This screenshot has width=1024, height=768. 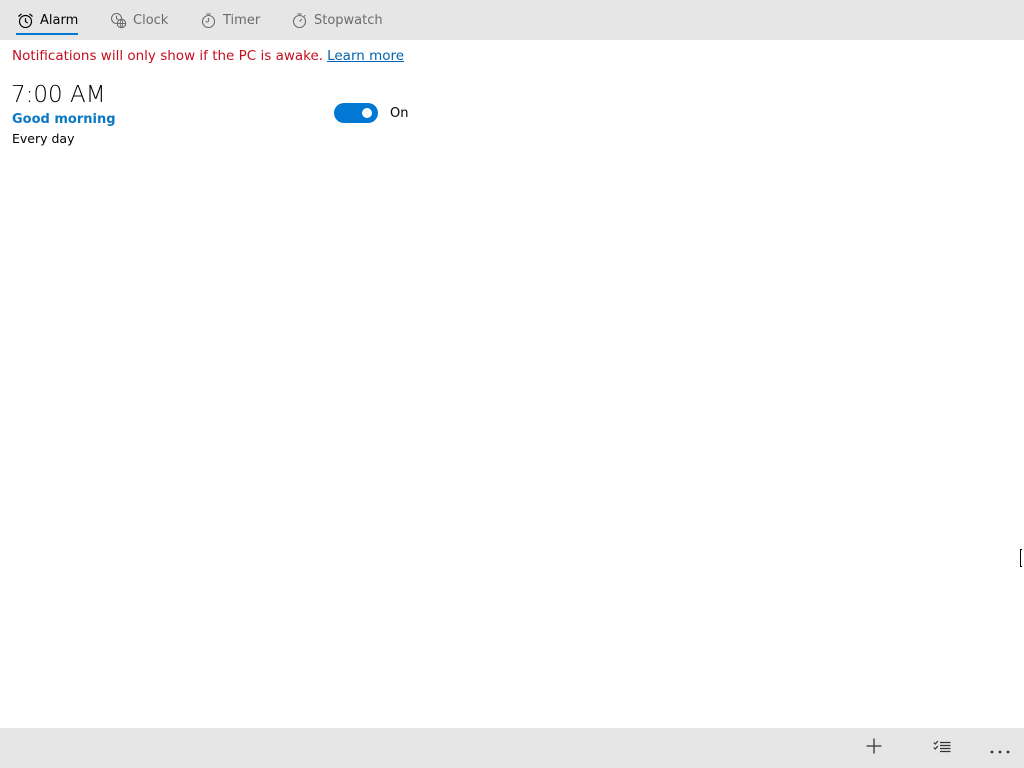 I want to click on more-icon, so click(x=1000, y=748).